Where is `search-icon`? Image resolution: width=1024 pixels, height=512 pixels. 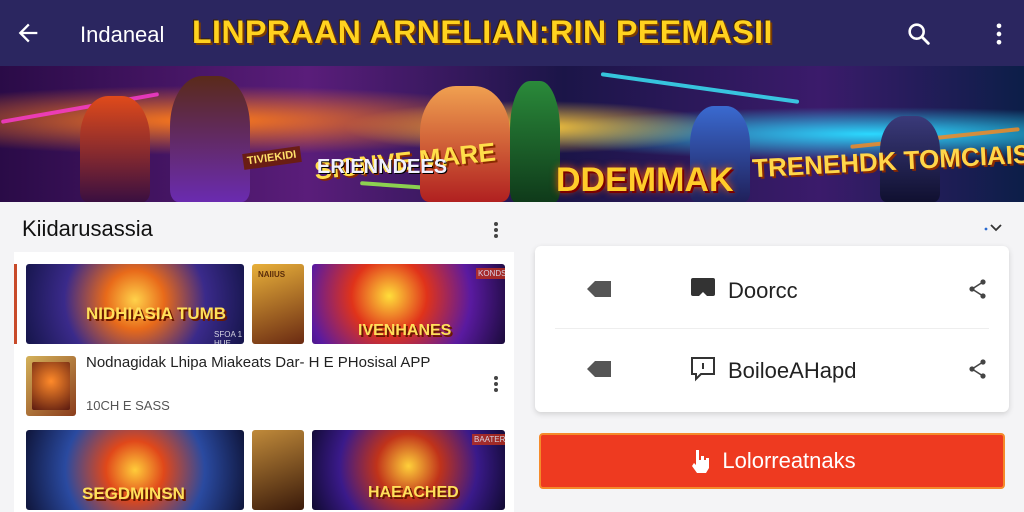 search-icon is located at coordinates (919, 34).